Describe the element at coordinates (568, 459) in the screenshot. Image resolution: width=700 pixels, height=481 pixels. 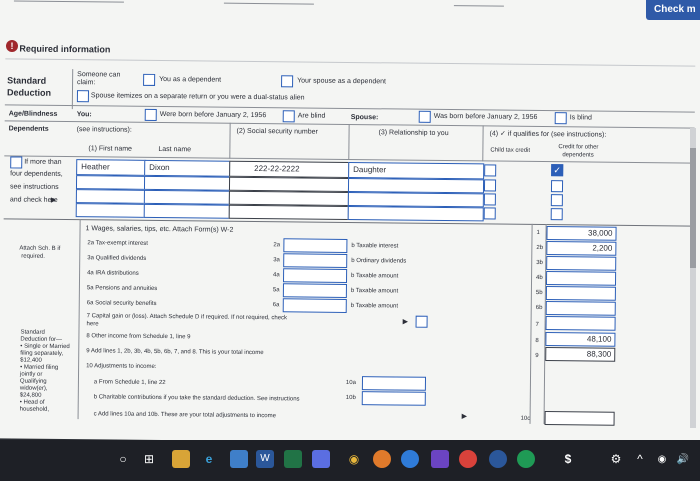
I see `dollar-icon: $` at that location.